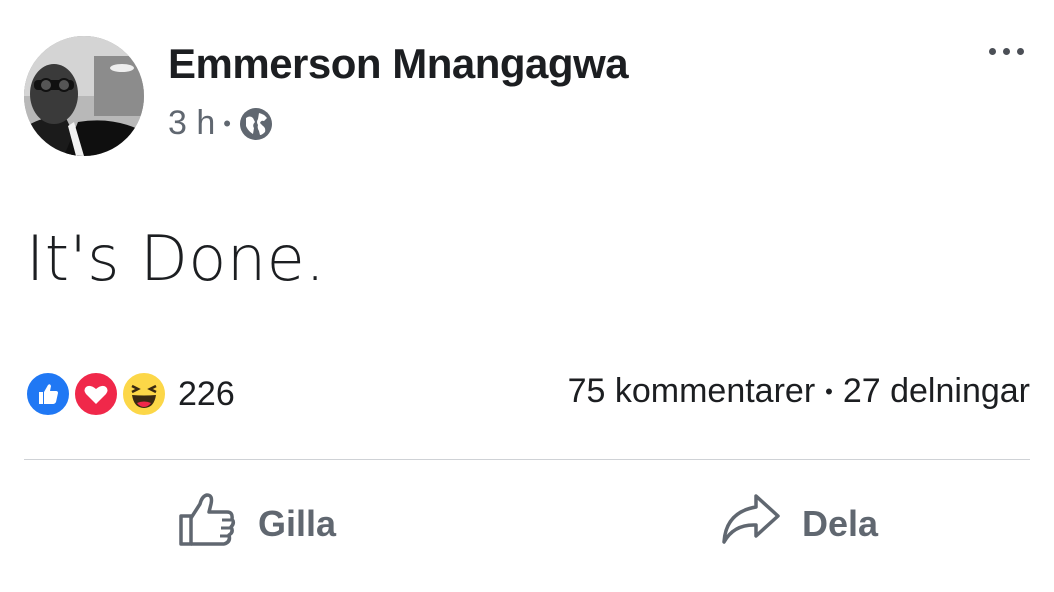 Image resolution: width=1054 pixels, height=592 pixels. Describe the element at coordinates (750, 523) in the screenshot. I see `share-arrow-icon` at that location.